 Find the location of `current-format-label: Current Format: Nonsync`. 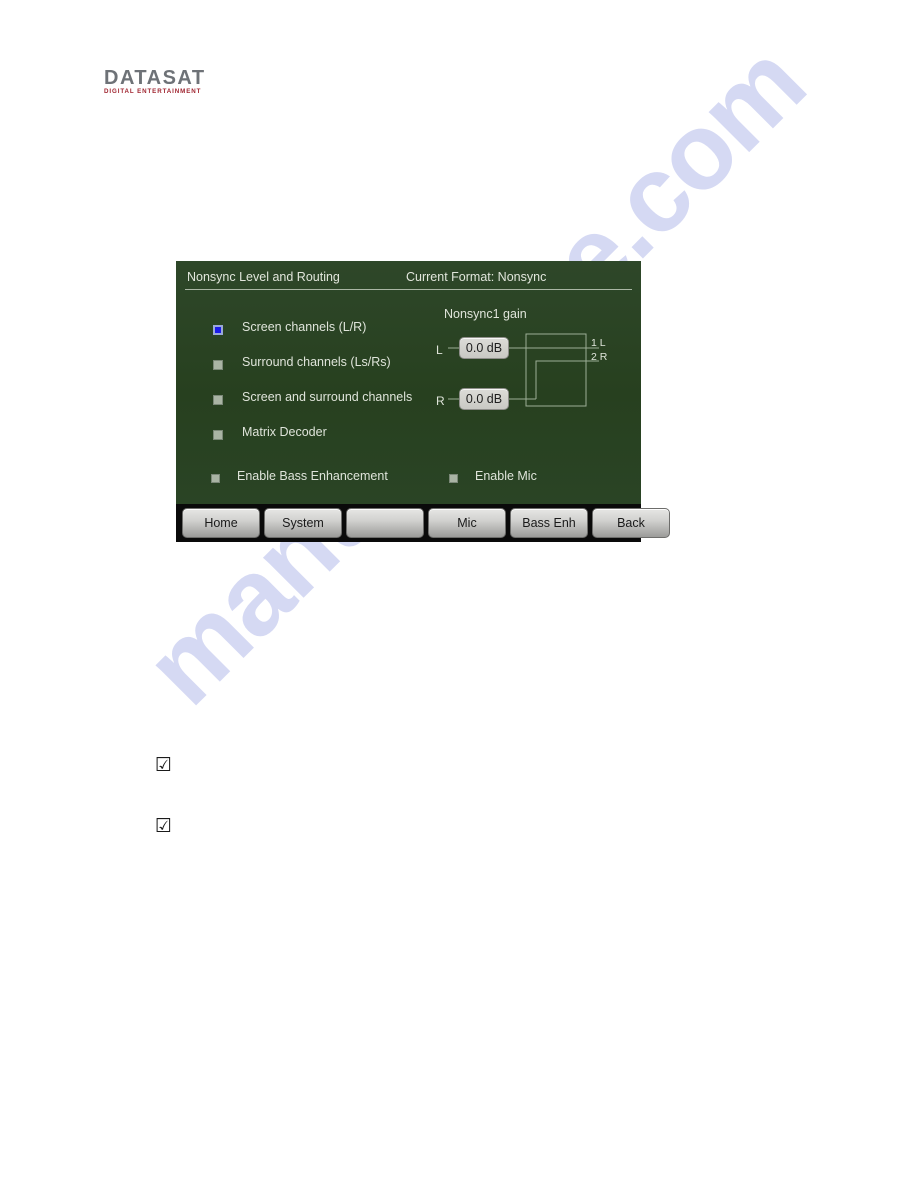

current-format-label: Current Format: Nonsync is located at coordinates (476, 277).